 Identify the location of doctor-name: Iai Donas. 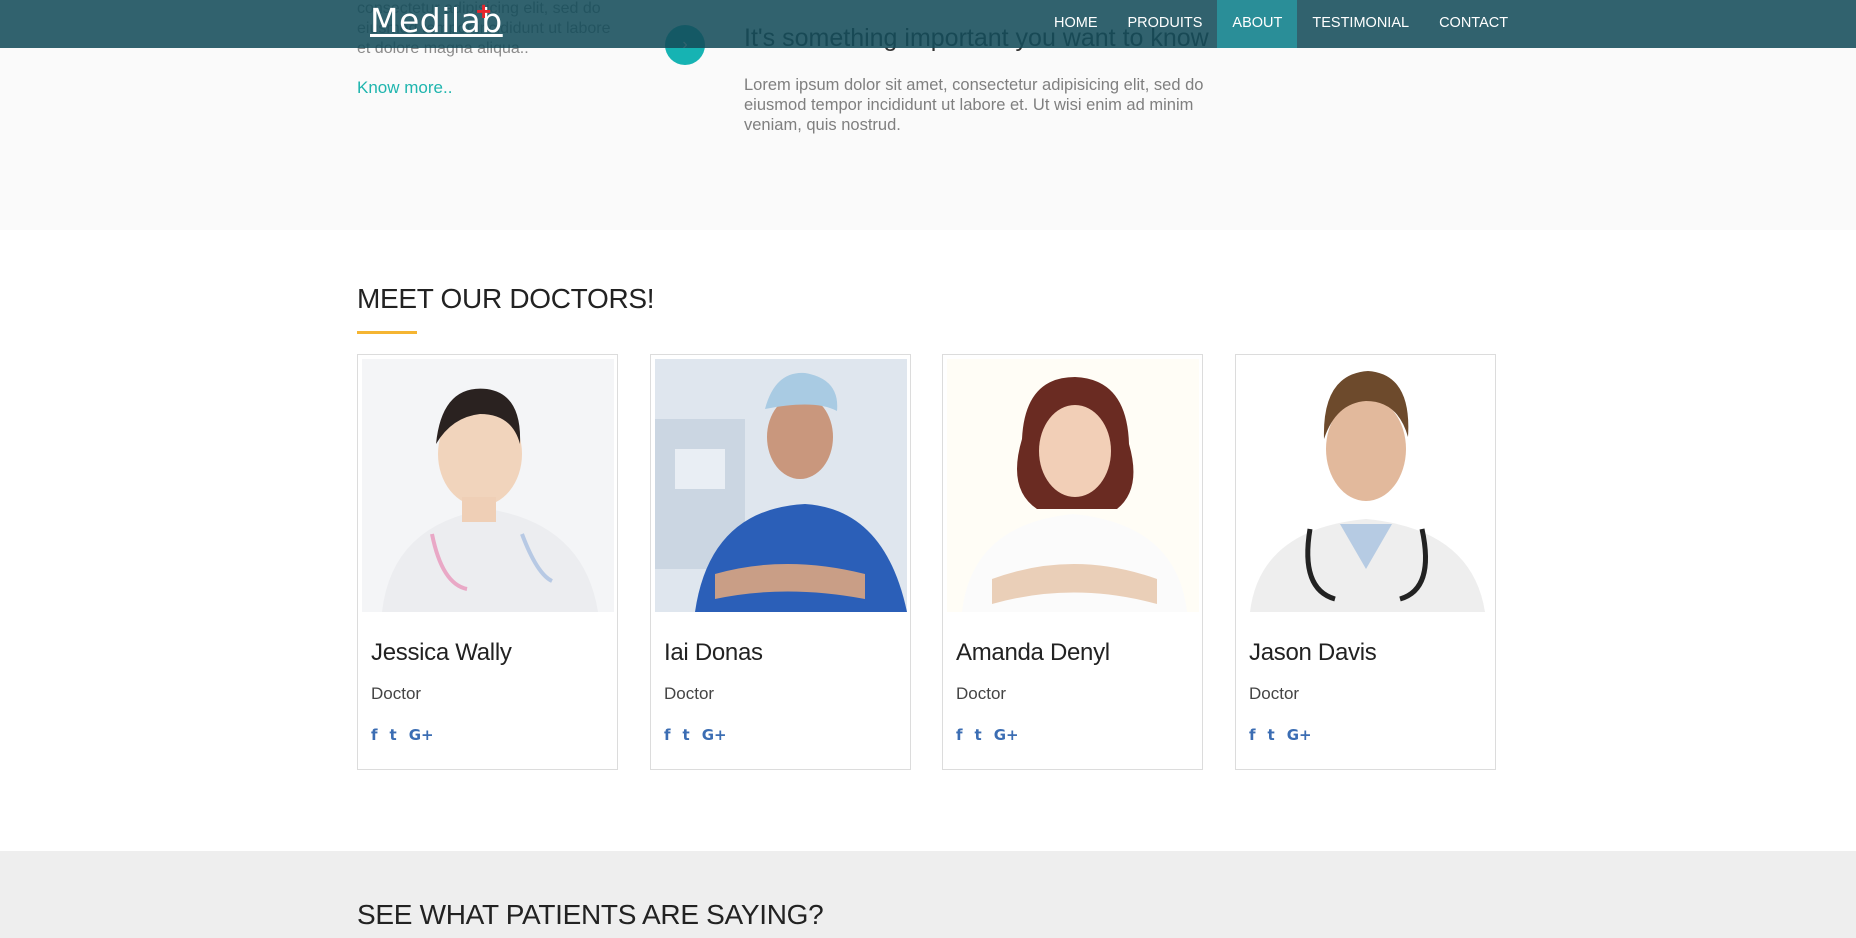
(713, 652).